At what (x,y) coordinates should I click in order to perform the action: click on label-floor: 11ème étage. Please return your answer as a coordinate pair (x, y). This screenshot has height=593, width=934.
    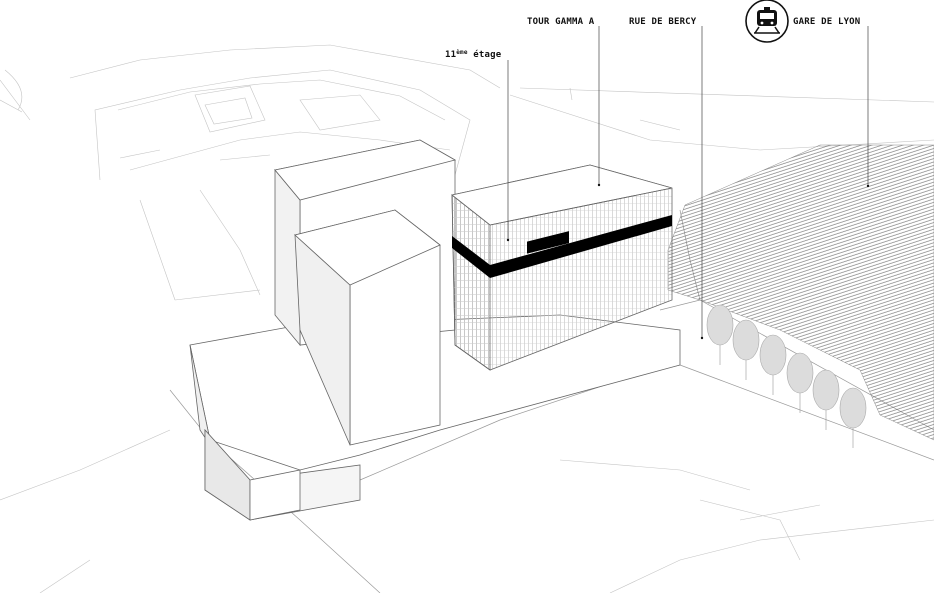
    Looking at the image, I should click on (473, 54).